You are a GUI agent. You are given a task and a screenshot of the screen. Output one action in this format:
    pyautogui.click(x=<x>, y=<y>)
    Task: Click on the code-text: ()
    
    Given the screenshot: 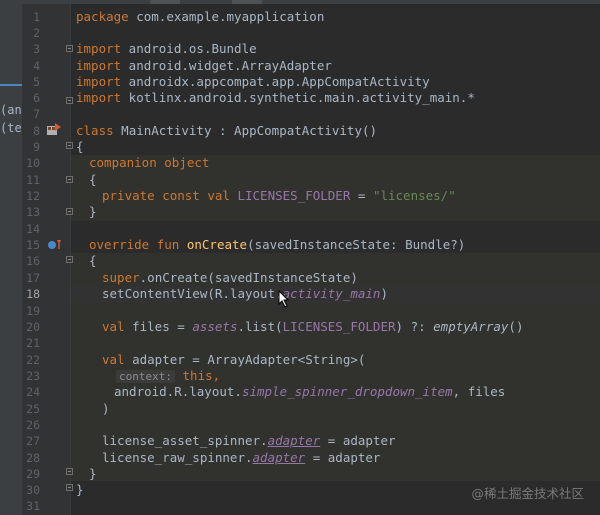 What is the action you would take?
    pyautogui.click(x=516, y=326)
    